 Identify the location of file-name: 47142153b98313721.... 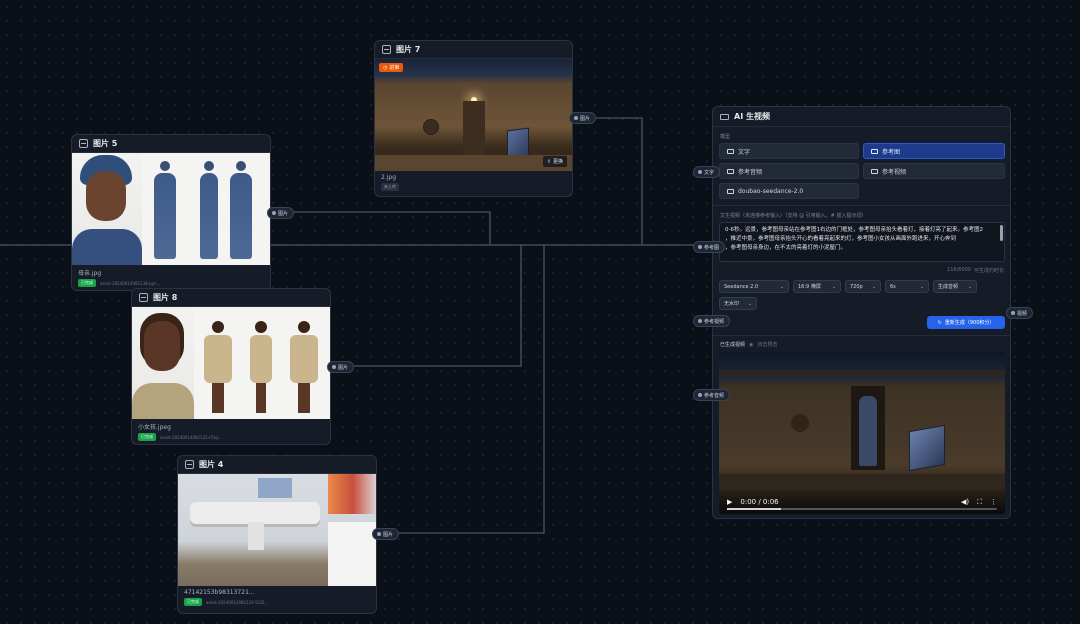
(219, 592).